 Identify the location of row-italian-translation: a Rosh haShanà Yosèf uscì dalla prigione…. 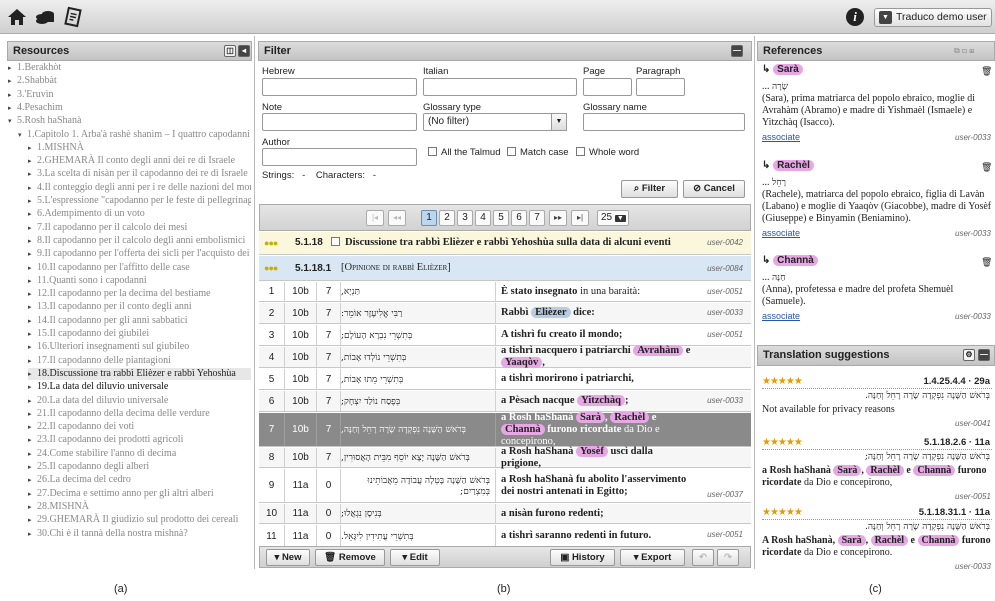
(623, 457).